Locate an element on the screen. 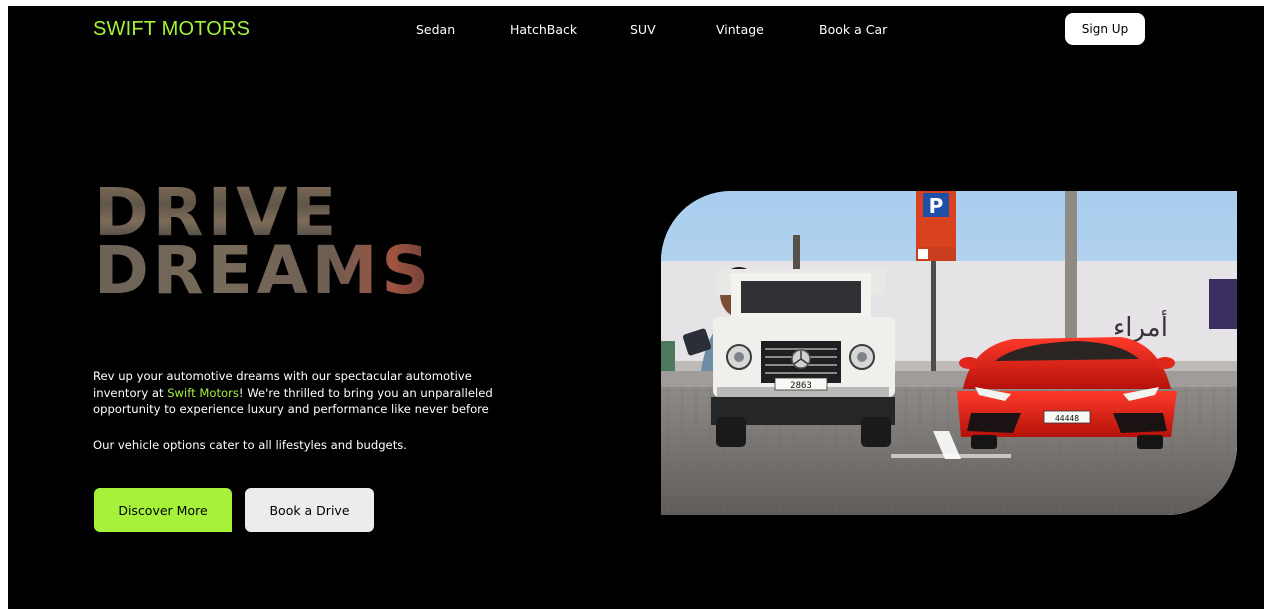 The width and height of the screenshot is (1264, 609). book-a-drive-button: Book a Drive is located at coordinates (309, 510).